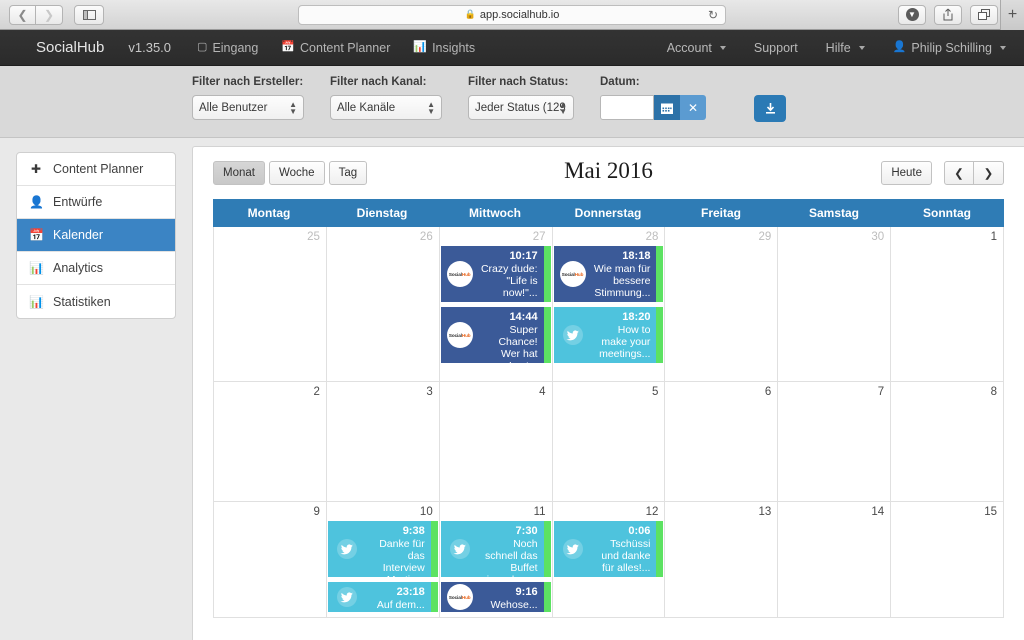 The image size is (1024, 640). Describe the element at coordinates (765, 512) in the screenshot. I see `day-number: 13` at that location.